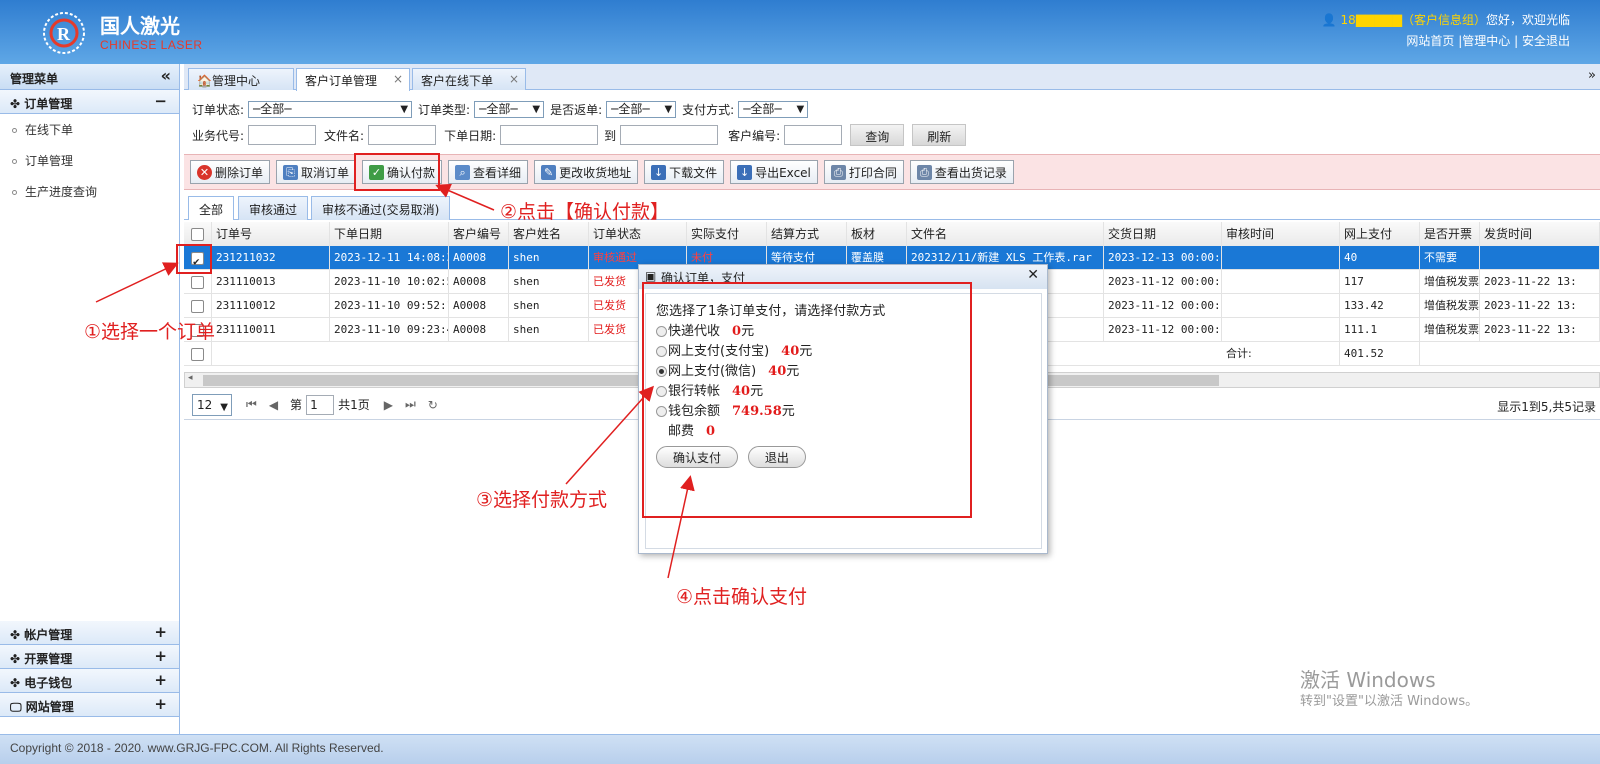 The image size is (1600, 764). What do you see at coordinates (542, 500) in the screenshot?
I see `annotation-step3: ③选择付款方式` at bounding box center [542, 500].